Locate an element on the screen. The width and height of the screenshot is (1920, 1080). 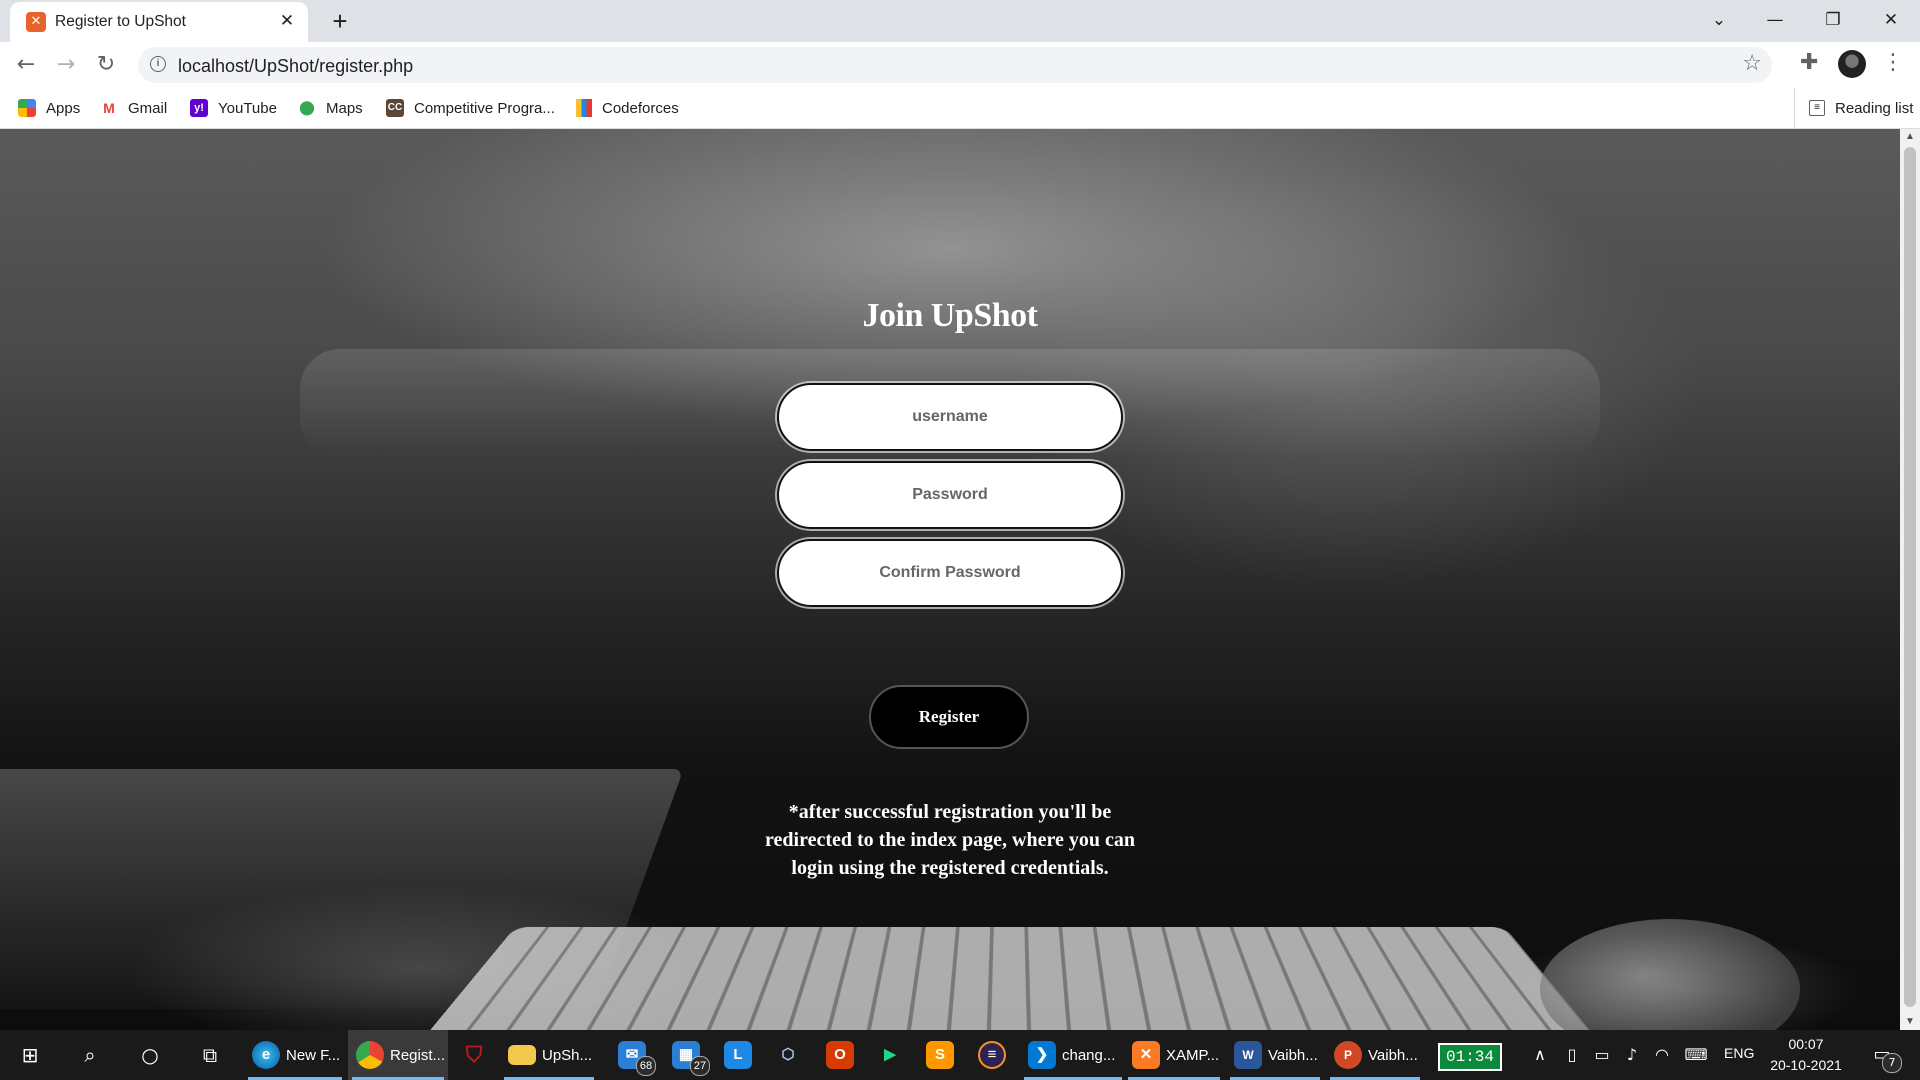
forward-arrow-icon: → is located at coordinates (66, 65).